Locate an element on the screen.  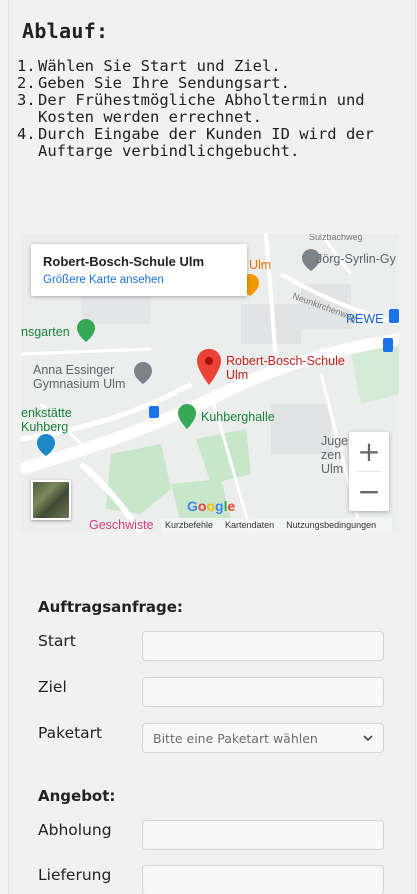
keyboard-shortcuts-link: Kurzbefehle is located at coordinates (189, 525).